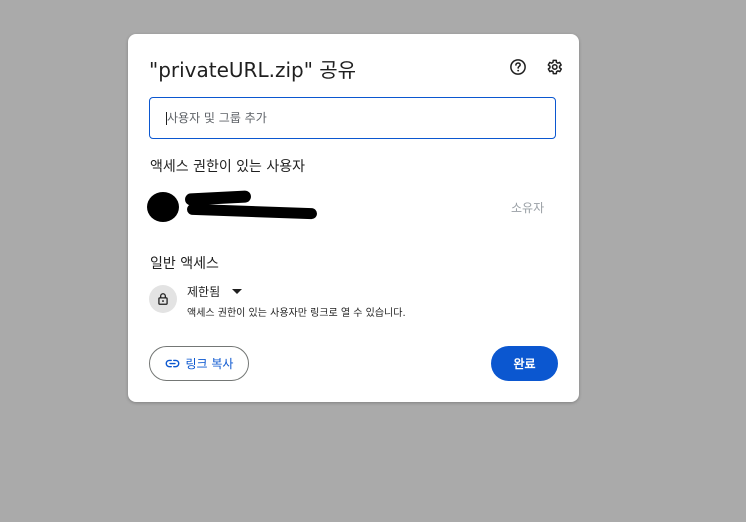 The image size is (746, 522). I want to click on general-access-label: 일반 액세스, so click(184, 264).